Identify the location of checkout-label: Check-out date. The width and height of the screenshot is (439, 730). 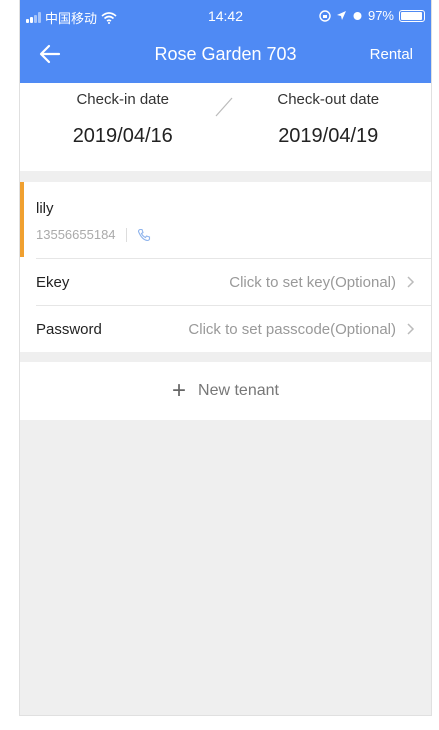
(328, 99).